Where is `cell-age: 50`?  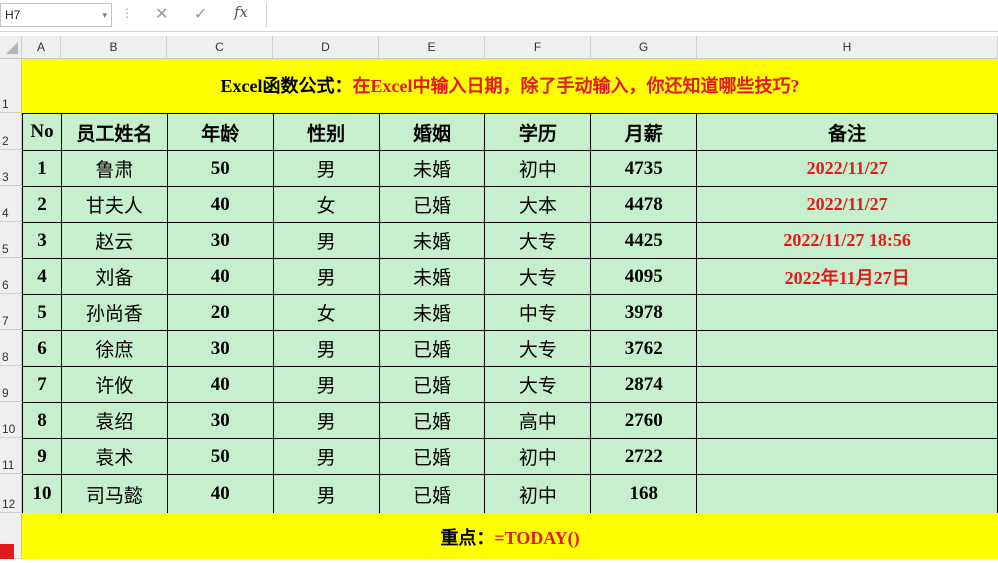
cell-age: 50 is located at coordinates (220, 456).